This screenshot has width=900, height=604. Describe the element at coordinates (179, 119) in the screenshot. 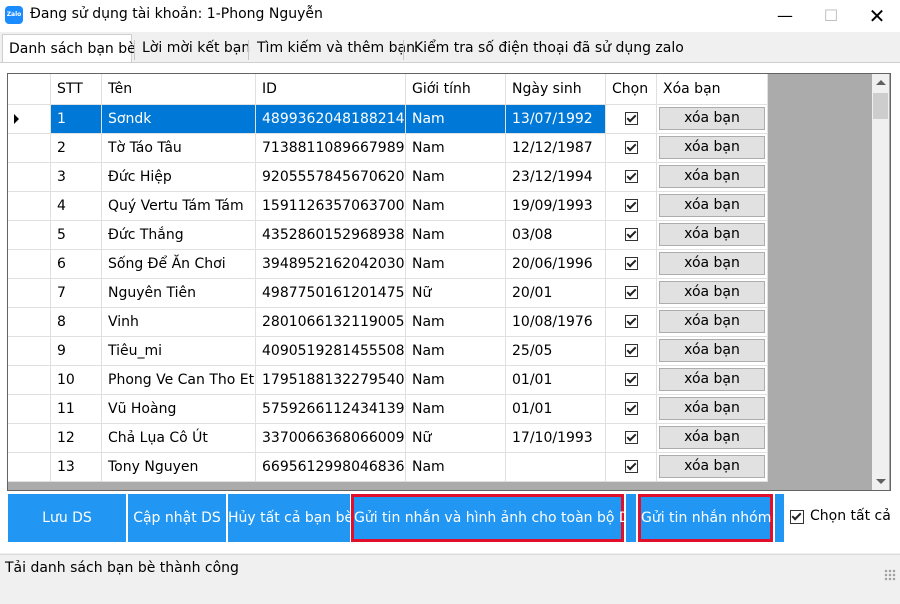

I see `cell-ten: Sơndk` at that location.